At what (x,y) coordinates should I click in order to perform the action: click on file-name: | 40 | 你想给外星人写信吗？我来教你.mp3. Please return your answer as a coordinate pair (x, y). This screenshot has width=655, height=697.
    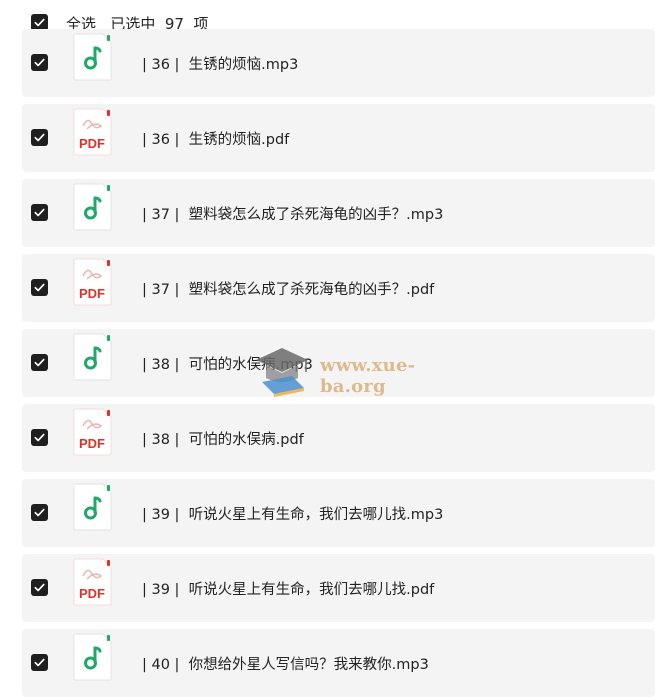
    Looking at the image, I should click on (285, 665).